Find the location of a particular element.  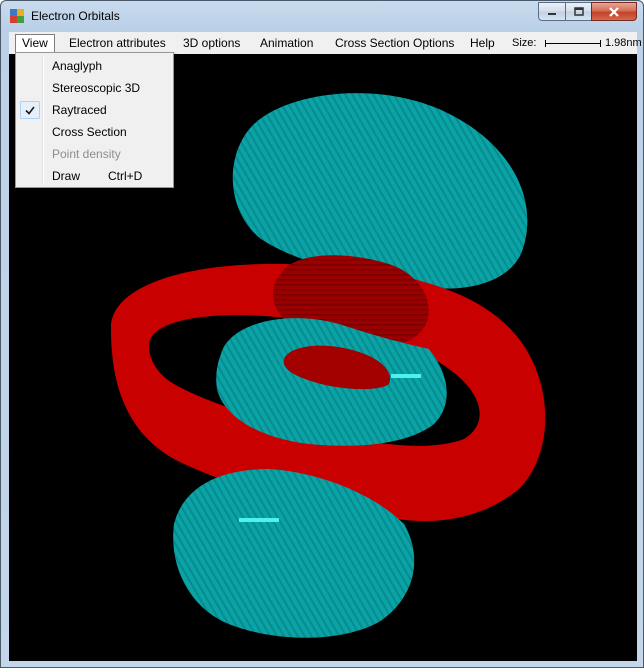

size-label: Size: is located at coordinates (524, 43).